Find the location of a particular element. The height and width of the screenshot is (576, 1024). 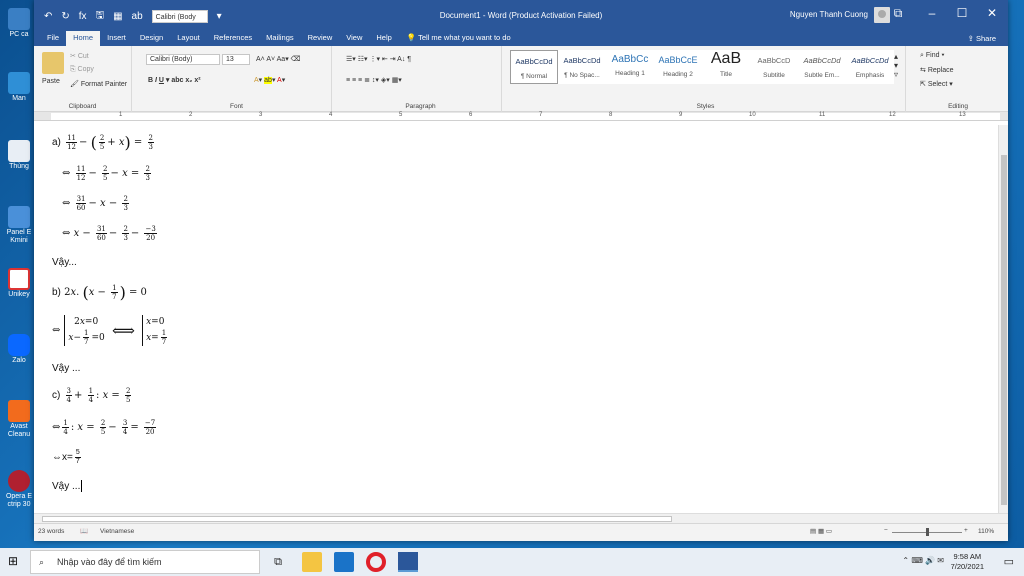

style-heading2: AaBbCcE Heading 2 is located at coordinates (678, 67).